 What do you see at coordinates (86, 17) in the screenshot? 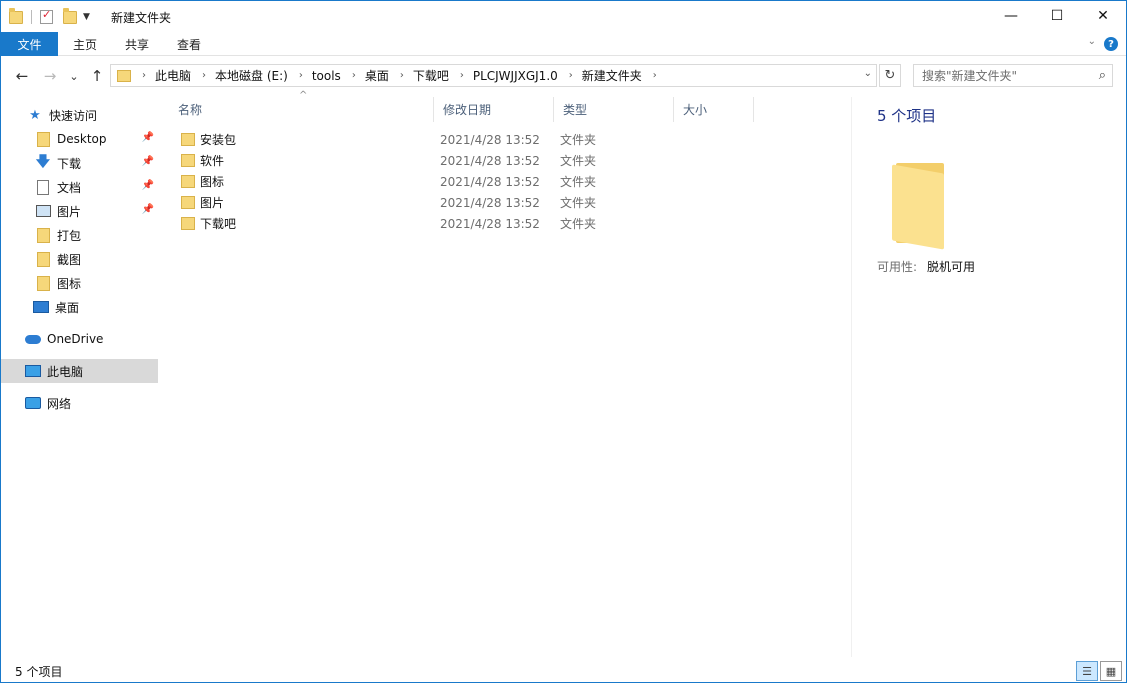
I see `customize-toolbar-dropdown-icon: ▼` at bounding box center [86, 17].